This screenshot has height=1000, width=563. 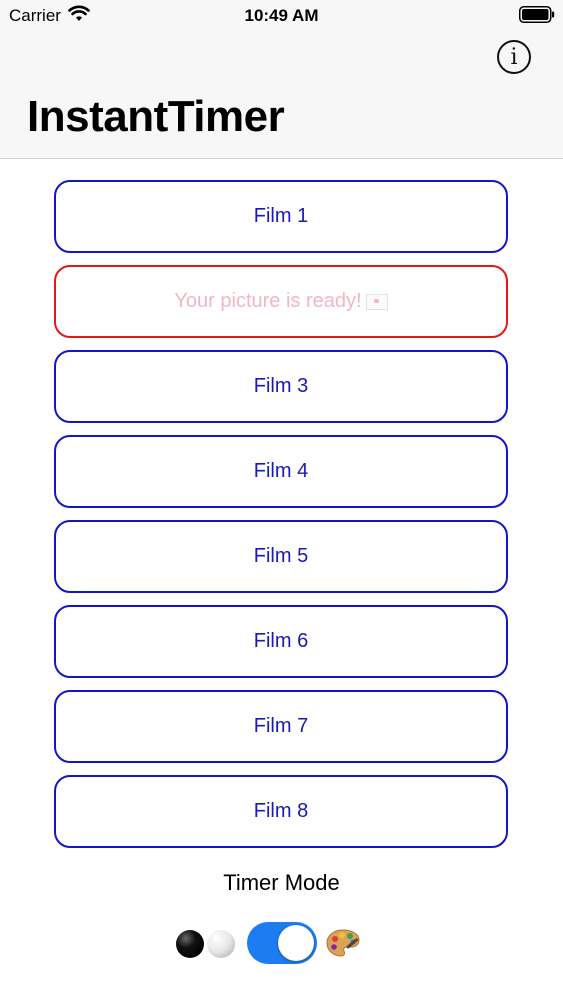 I want to click on film-8-button: Film 8, so click(x=281, y=811).